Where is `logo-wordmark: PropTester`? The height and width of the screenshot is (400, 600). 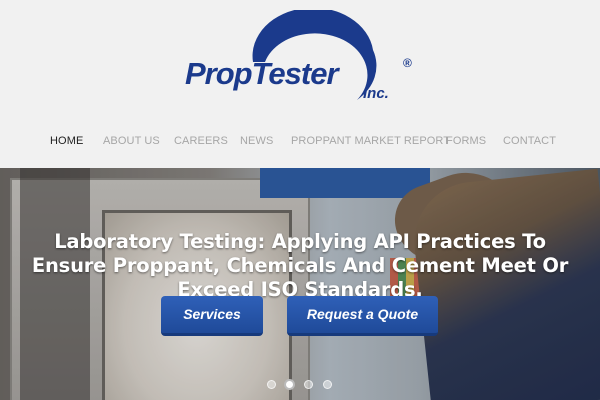 logo-wordmark: PropTester is located at coordinates (262, 73).